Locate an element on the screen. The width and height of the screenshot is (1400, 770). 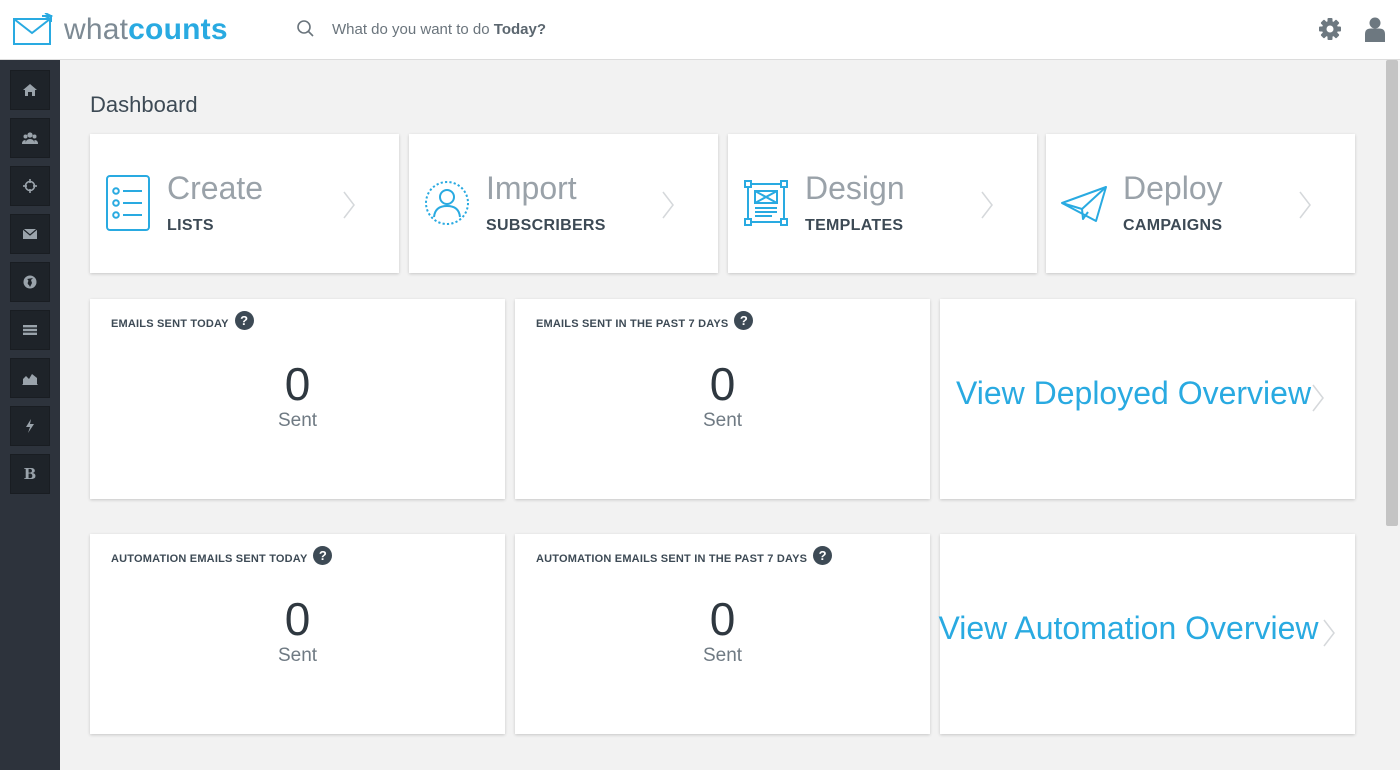
logo-what-text: what is located at coordinates (96, 29).